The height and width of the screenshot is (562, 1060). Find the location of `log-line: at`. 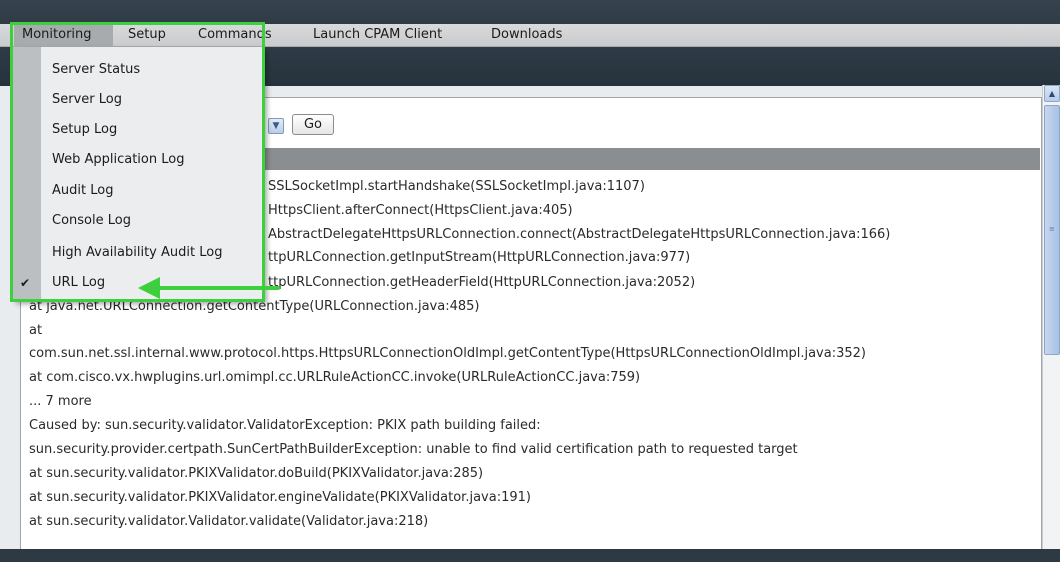

log-line: at is located at coordinates (36, 330).